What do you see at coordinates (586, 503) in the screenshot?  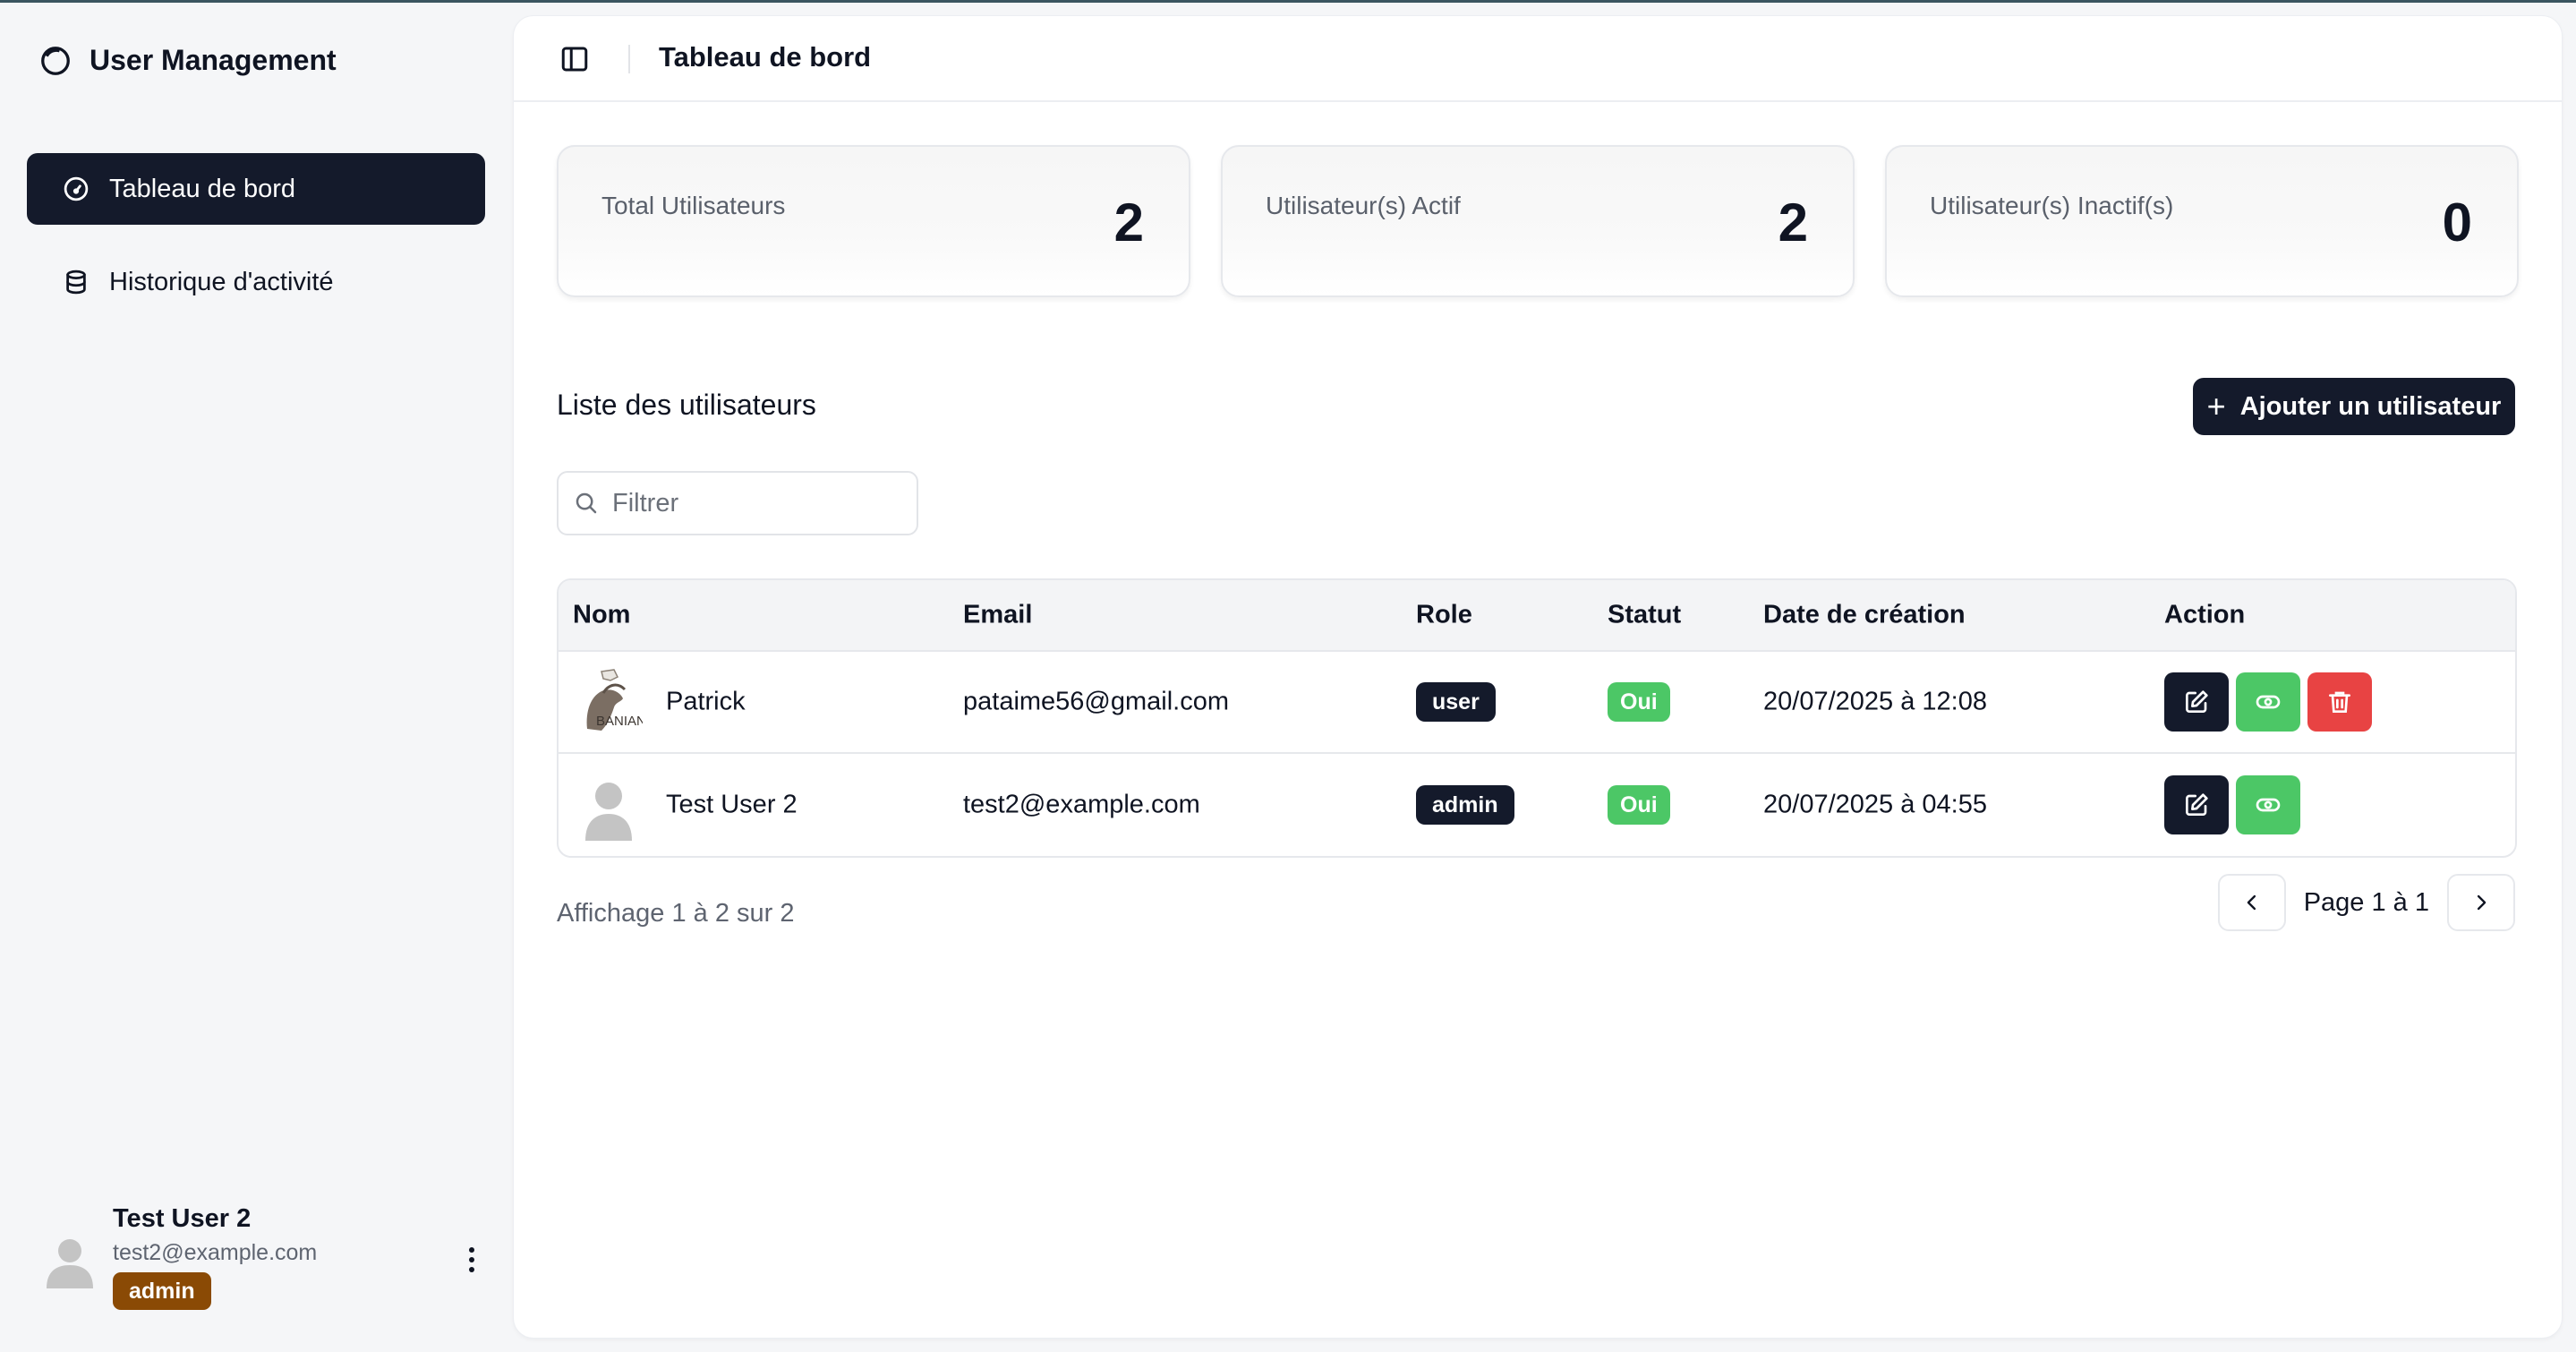 I see `search-icon` at bounding box center [586, 503].